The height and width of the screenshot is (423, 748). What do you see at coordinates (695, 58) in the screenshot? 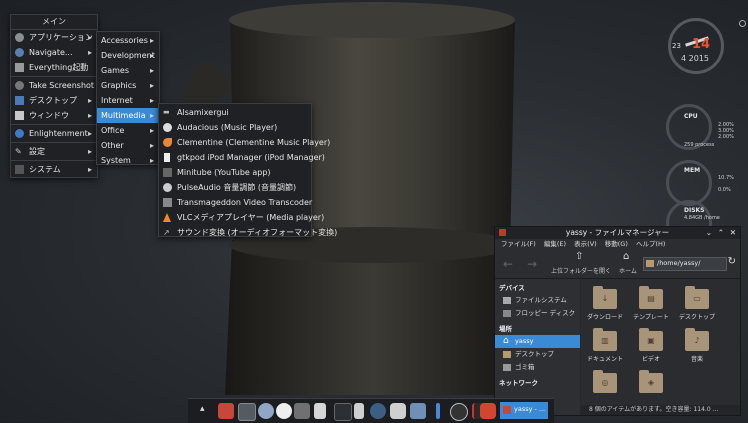
I see `clock-date: 4 2015` at bounding box center [695, 58].